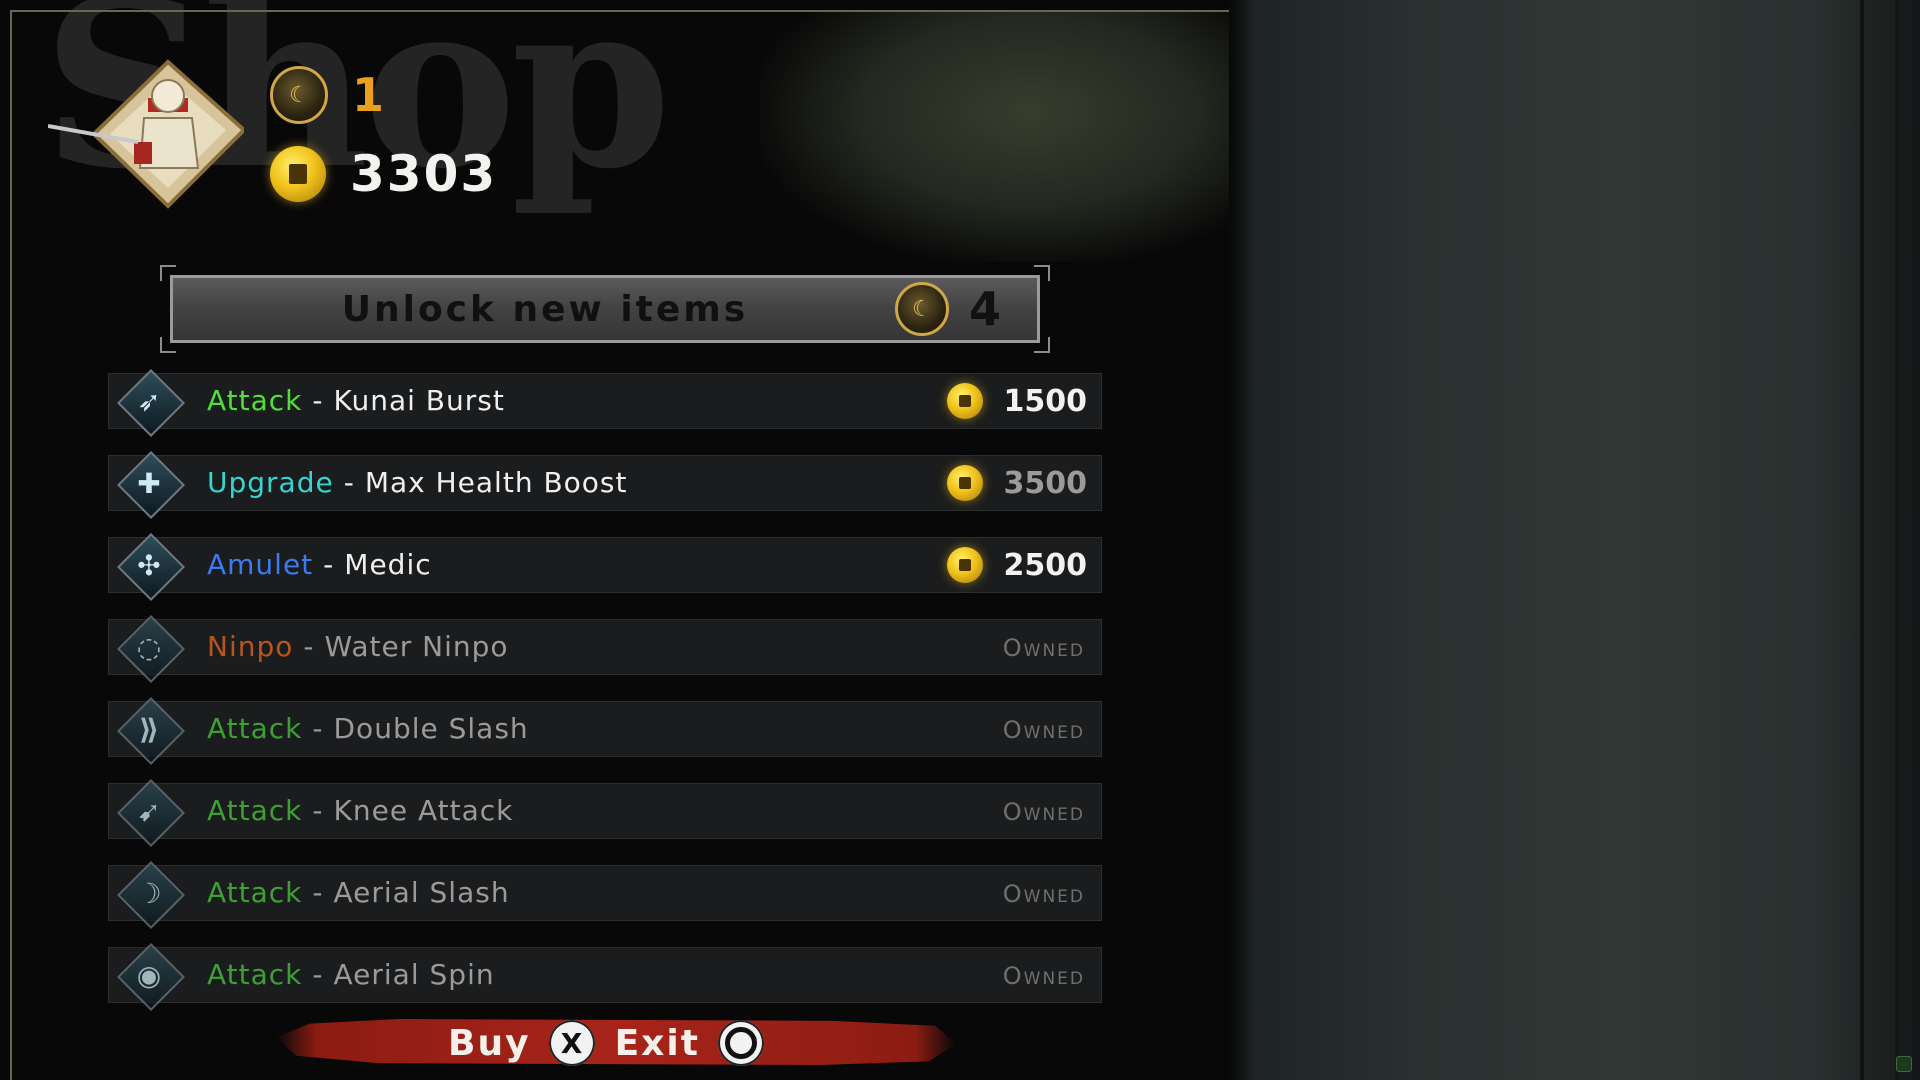 The image size is (1920, 1080). I want to click on icon-glyph: ✚, so click(149, 483).